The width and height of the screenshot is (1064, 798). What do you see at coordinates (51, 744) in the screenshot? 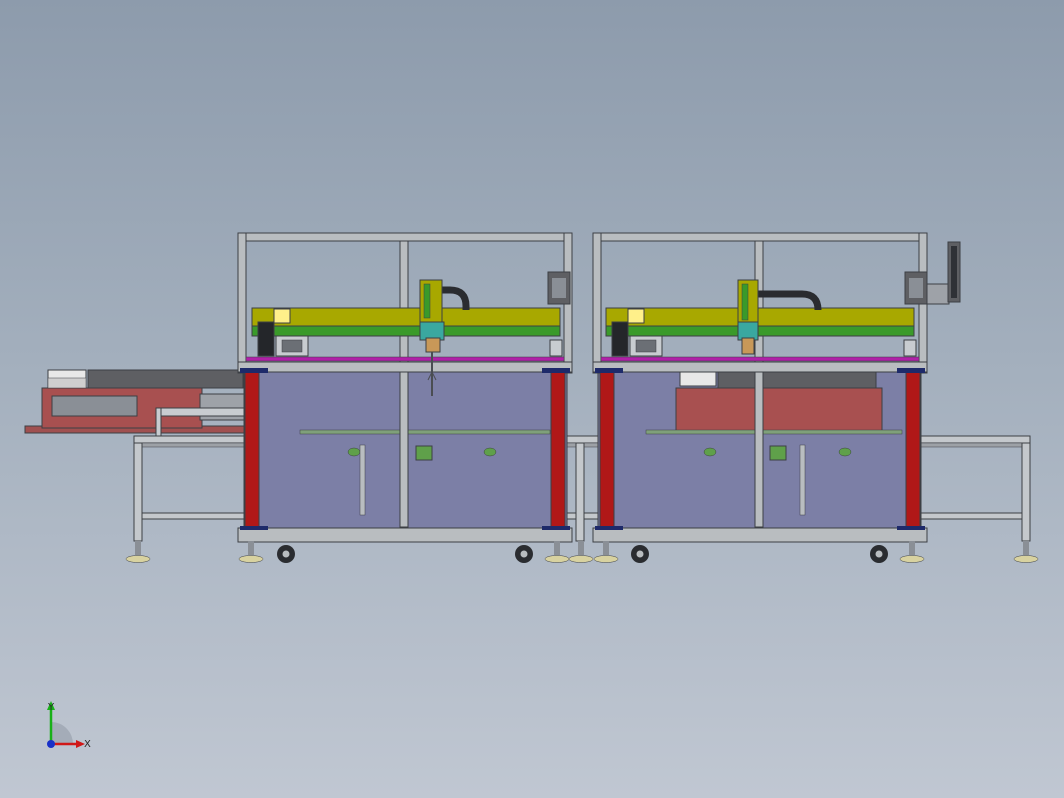
I see `z-axis-dot-icon` at bounding box center [51, 744].